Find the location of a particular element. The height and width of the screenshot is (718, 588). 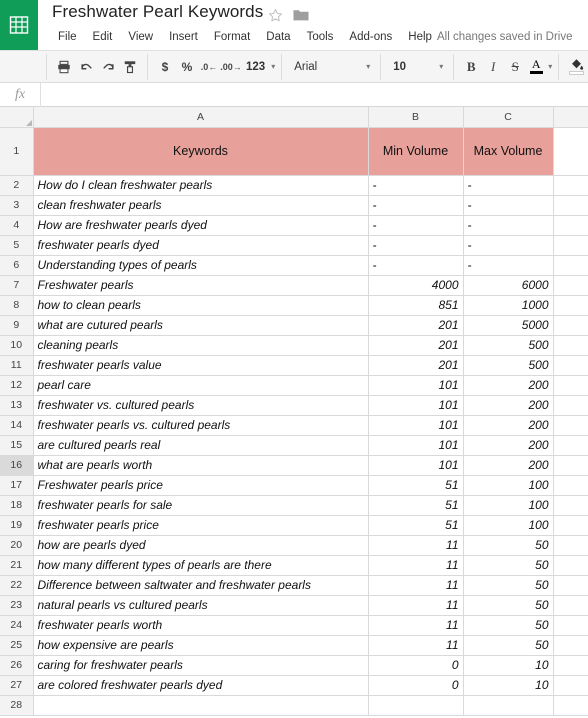

row-header-6: 6 is located at coordinates (17, 265).